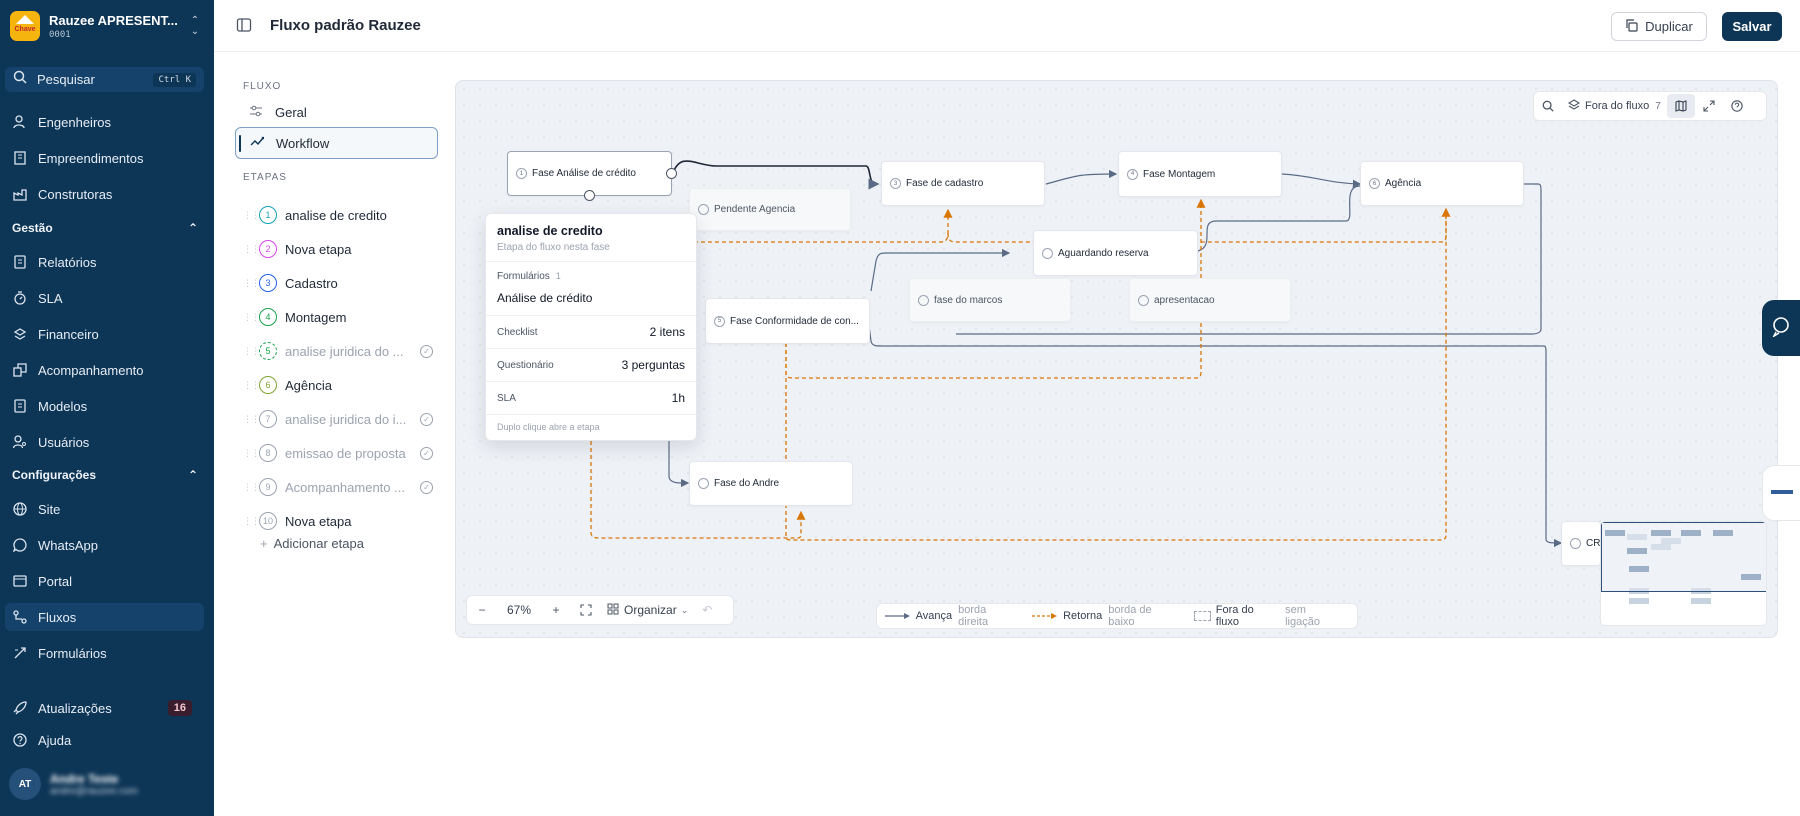 The height and width of the screenshot is (816, 1800). I want to click on undo-icon: ↶, so click(707, 610).